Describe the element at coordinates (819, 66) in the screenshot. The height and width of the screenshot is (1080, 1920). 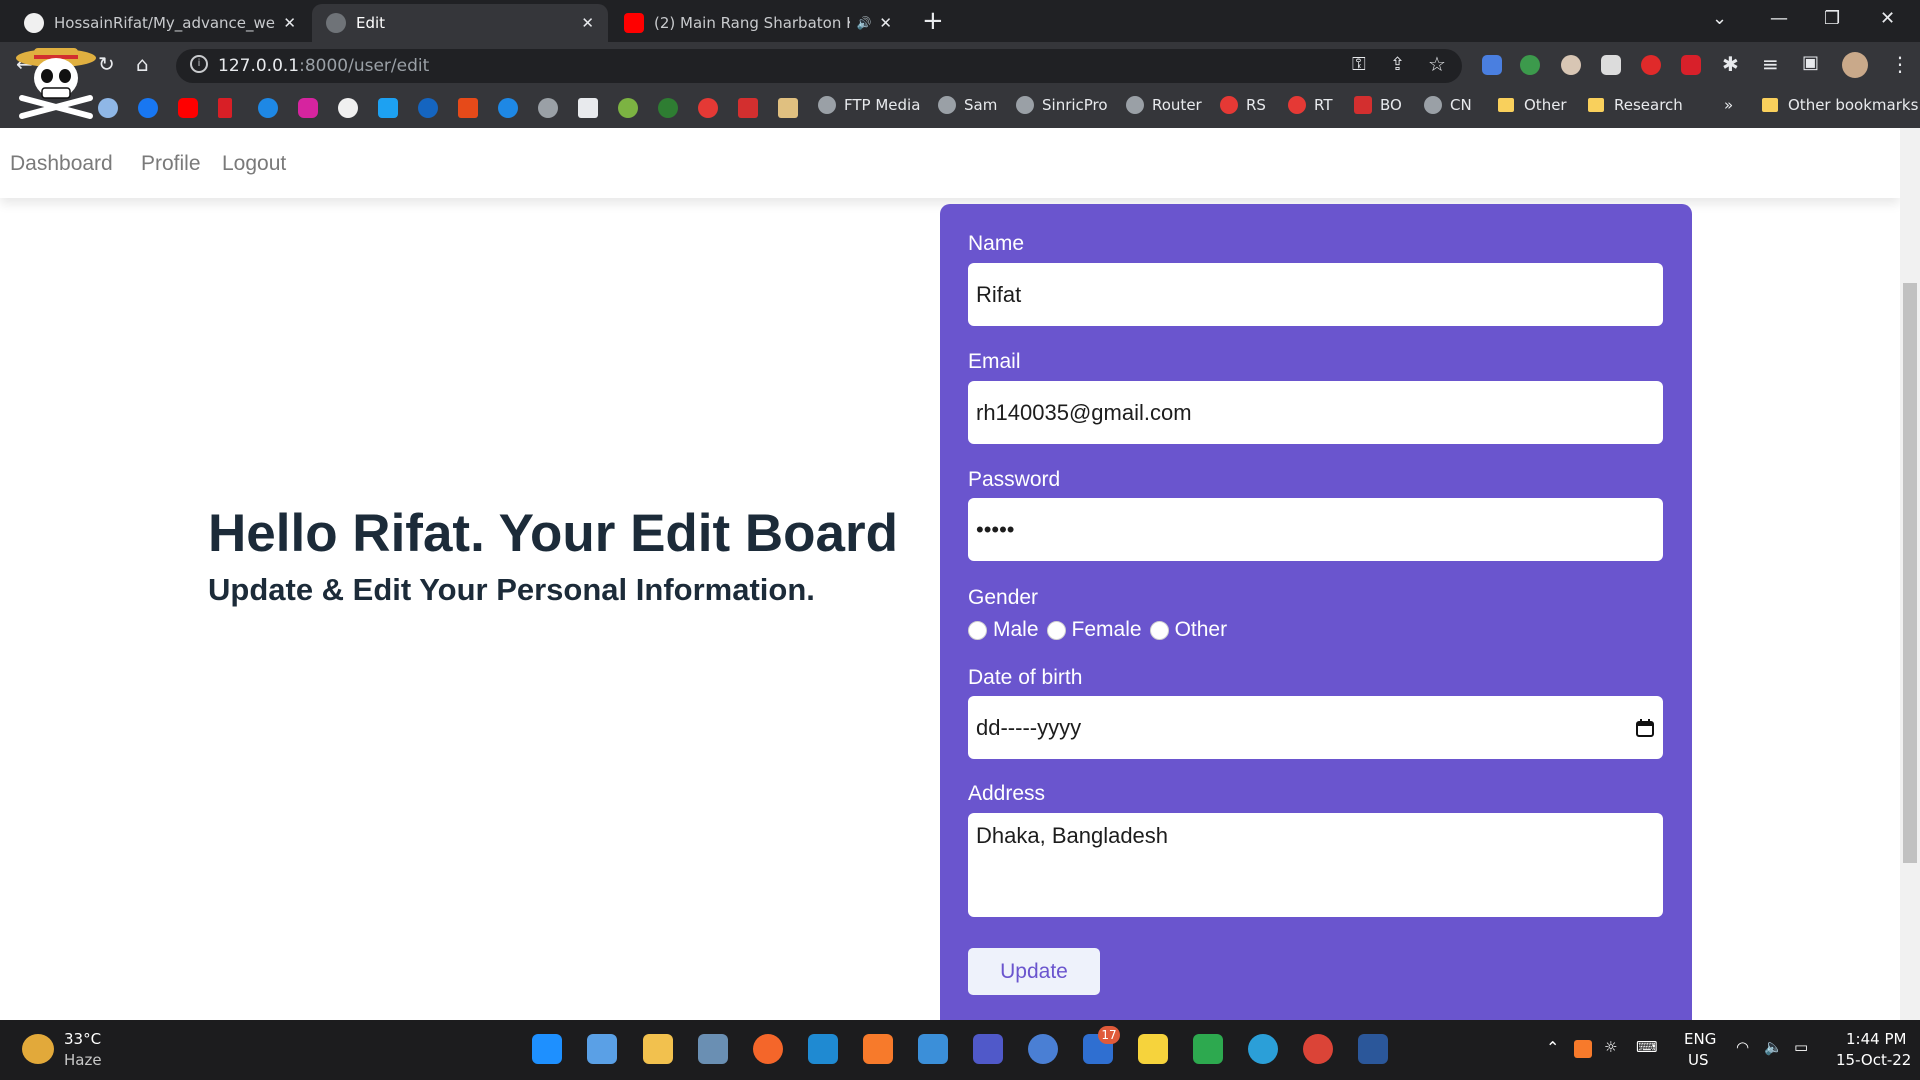
I see `address-bar: i 127.0.0.1:8000/user/edit ⚿ ⇪ ☆` at that location.